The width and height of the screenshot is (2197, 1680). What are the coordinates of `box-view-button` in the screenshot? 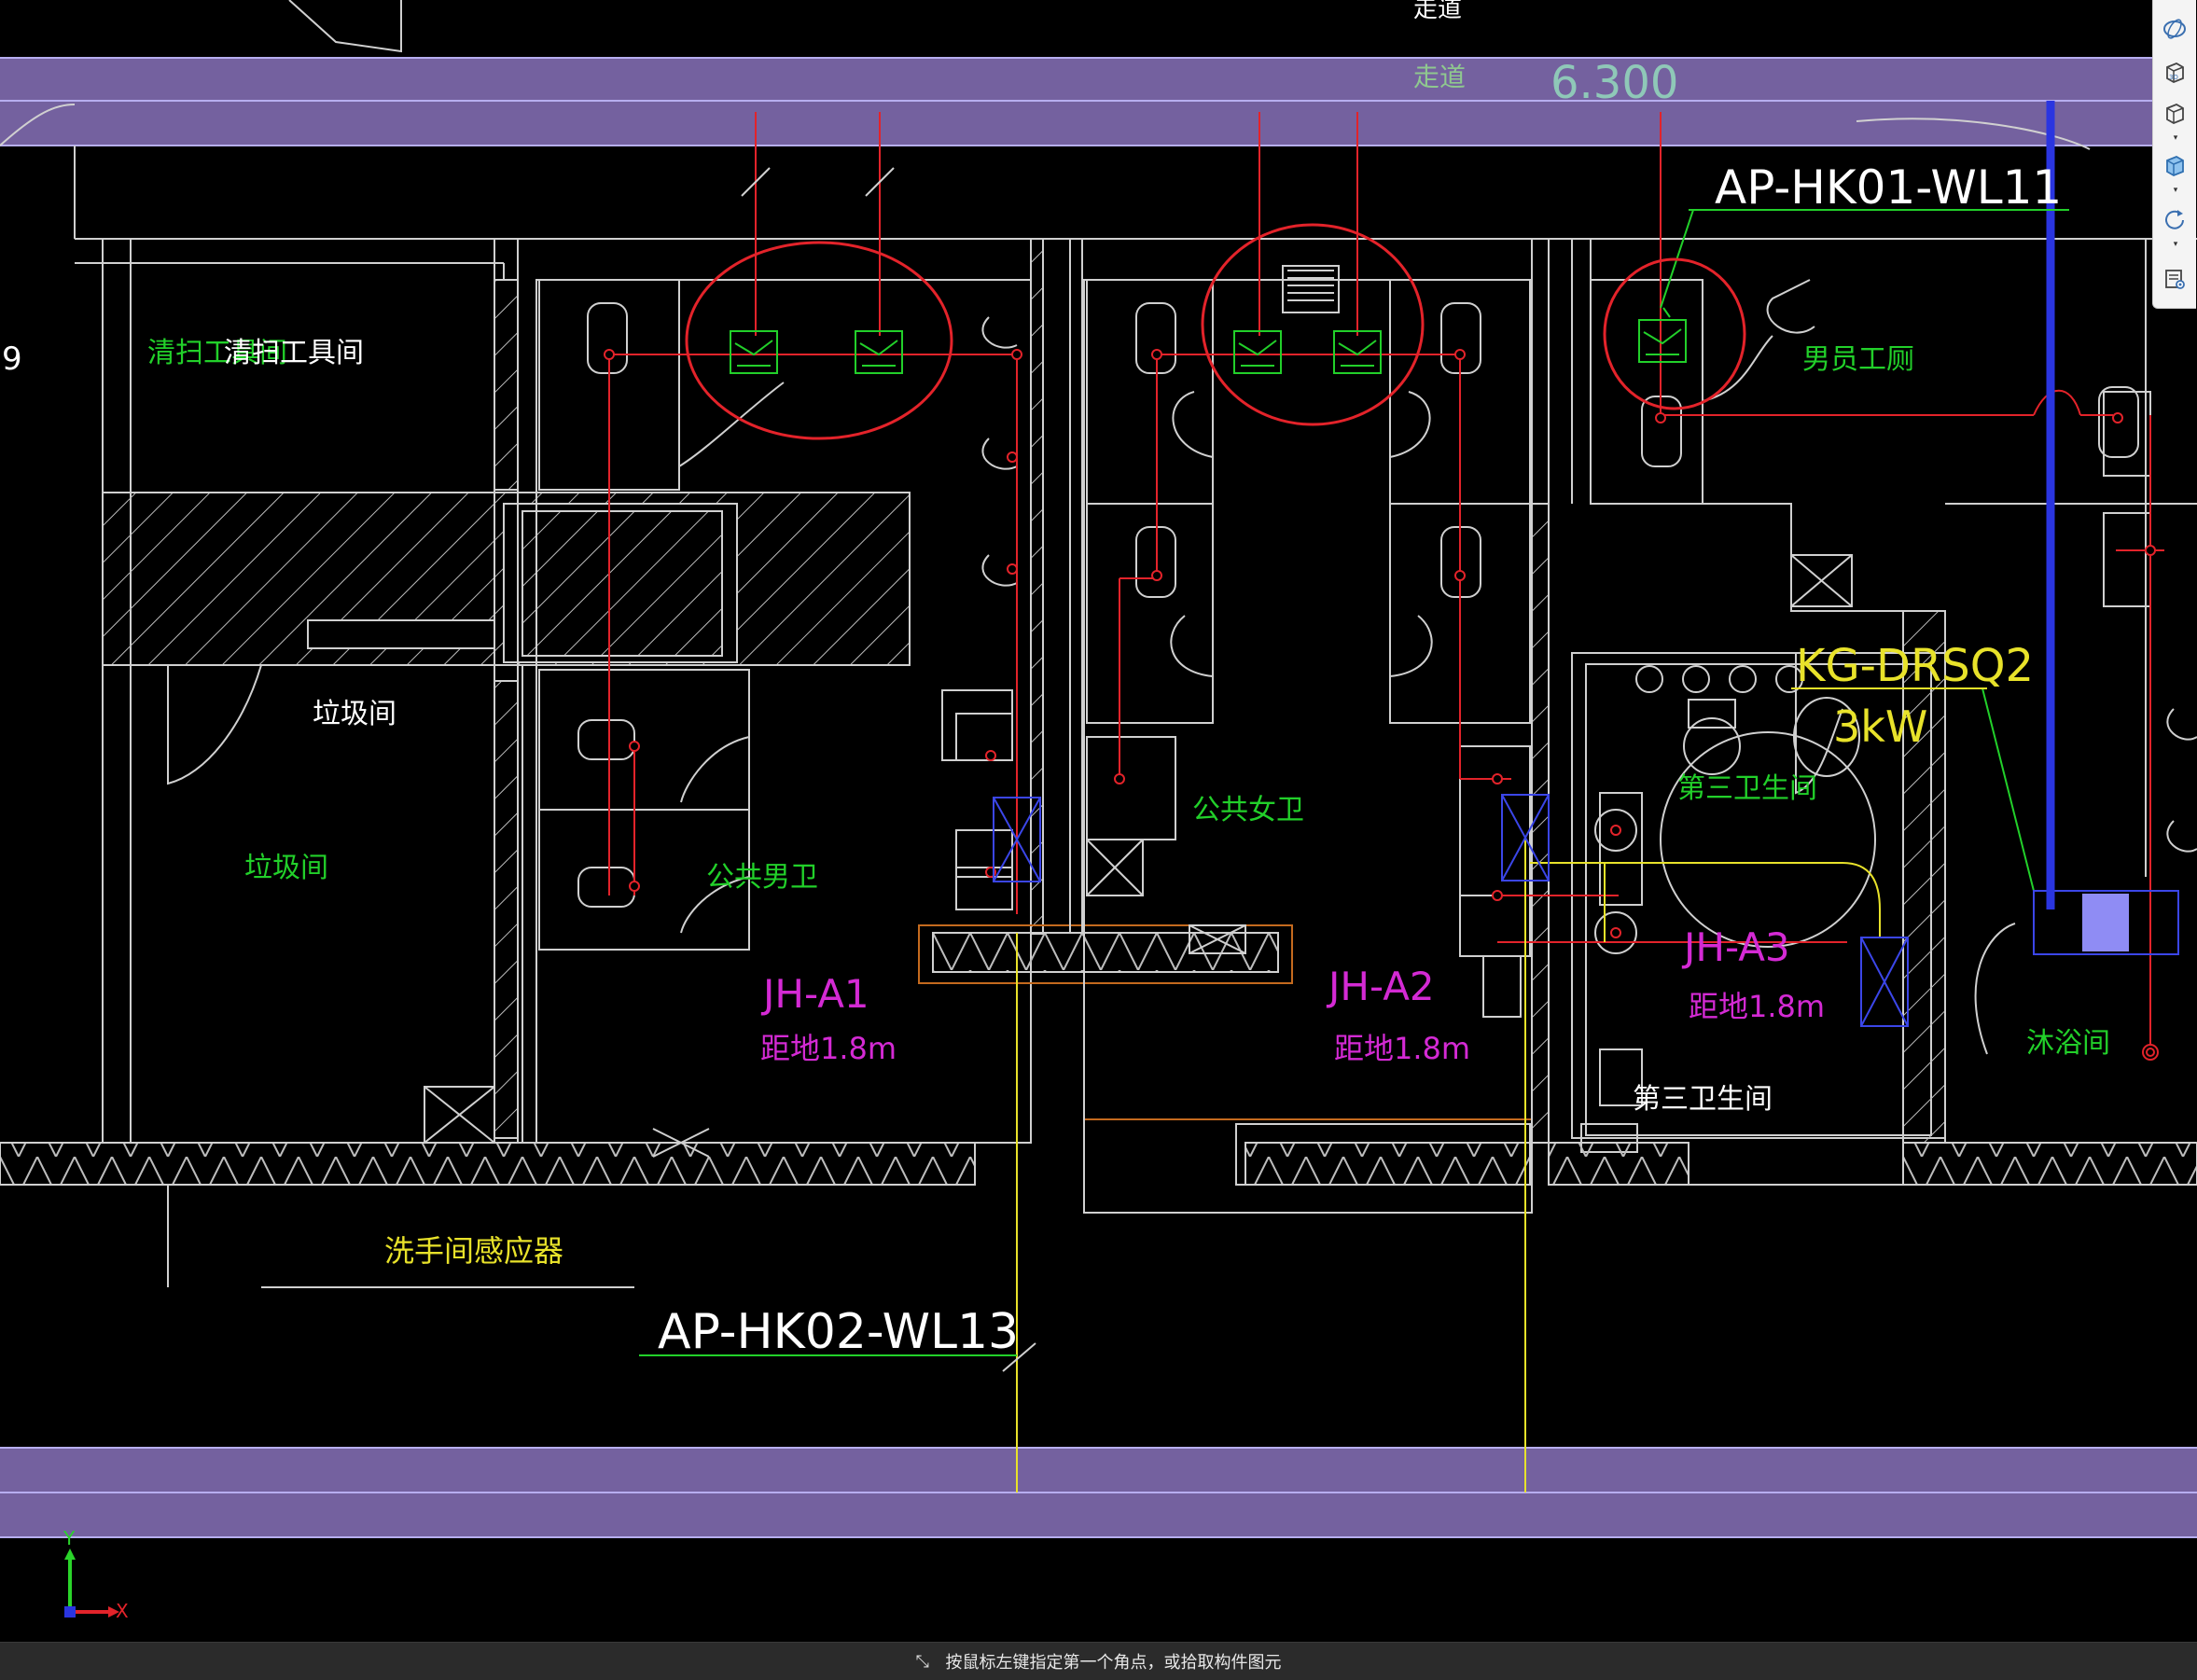 It's located at (2174, 113).